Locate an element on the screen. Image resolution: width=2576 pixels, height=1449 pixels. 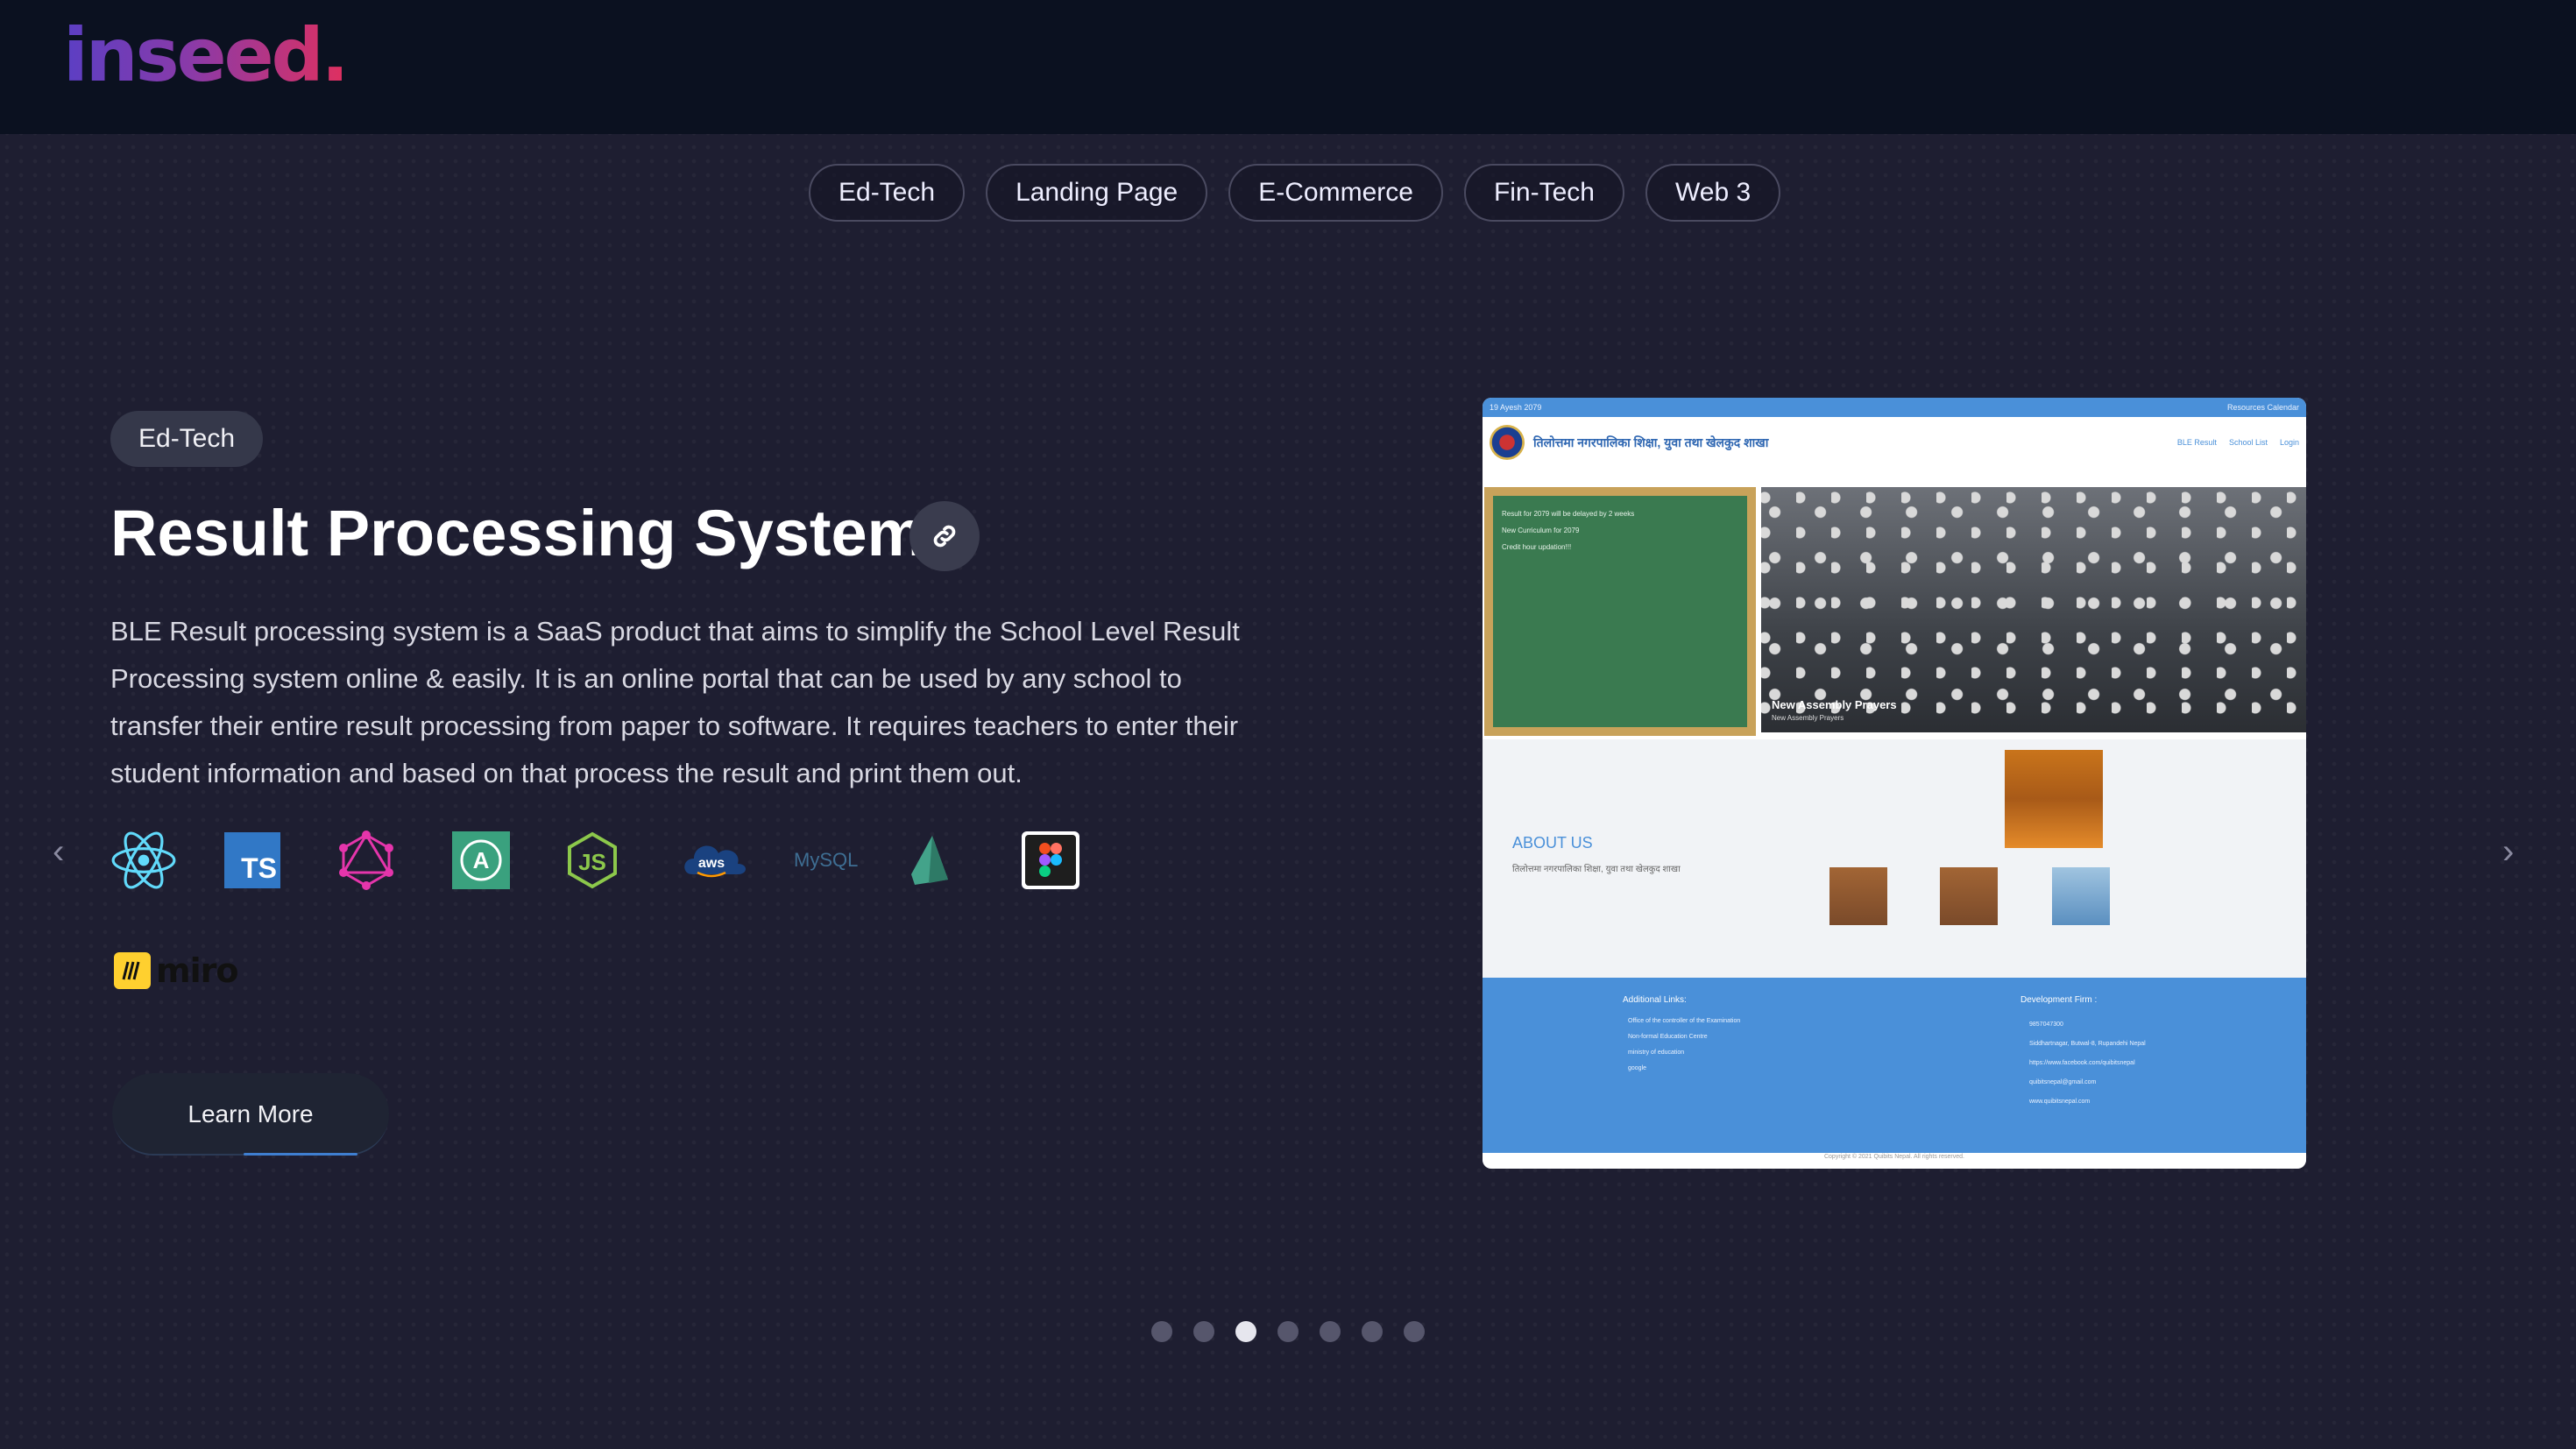
miro-icon: miro is located at coordinates (176, 971).